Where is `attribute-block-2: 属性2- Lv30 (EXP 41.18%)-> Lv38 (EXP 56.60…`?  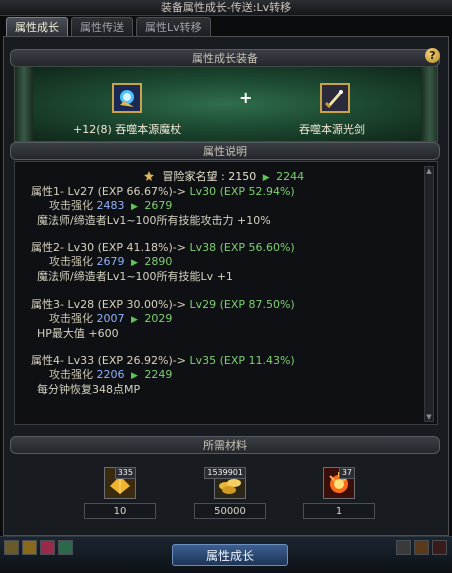 attribute-block-2: 属性2- Lv30 (EXP 41.18%)-> Lv38 (EXP 56.60… is located at coordinates (163, 262).